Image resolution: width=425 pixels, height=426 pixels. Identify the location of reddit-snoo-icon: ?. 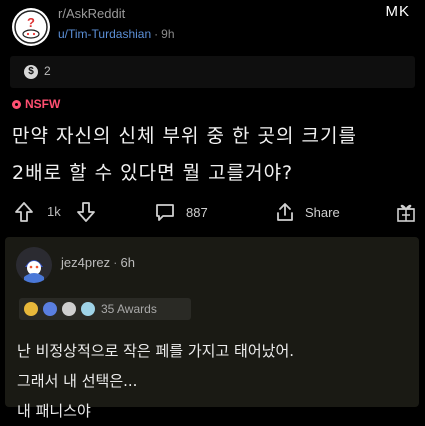
(31, 27).